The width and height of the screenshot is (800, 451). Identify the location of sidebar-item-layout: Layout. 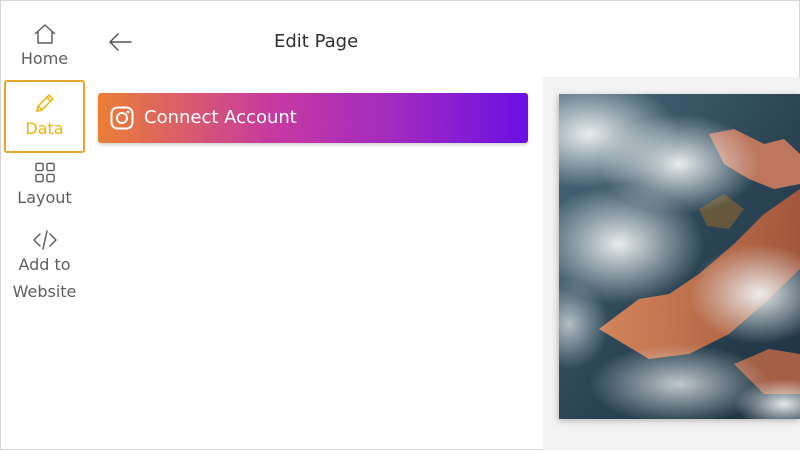
(44, 186).